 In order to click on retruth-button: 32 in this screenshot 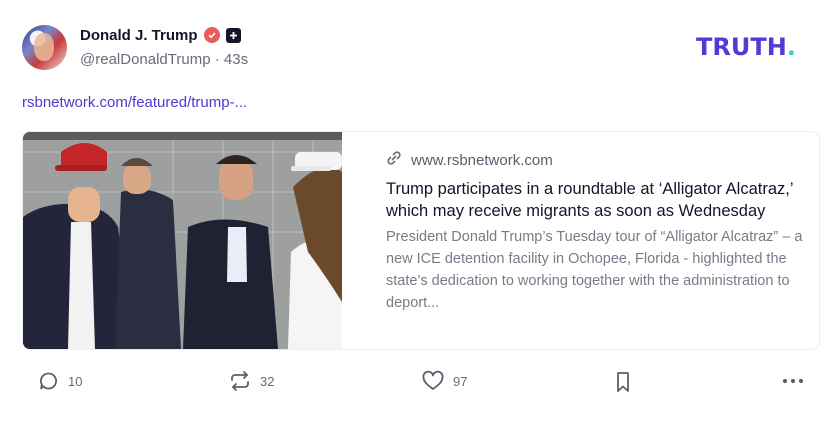, I will do `click(251, 381)`.